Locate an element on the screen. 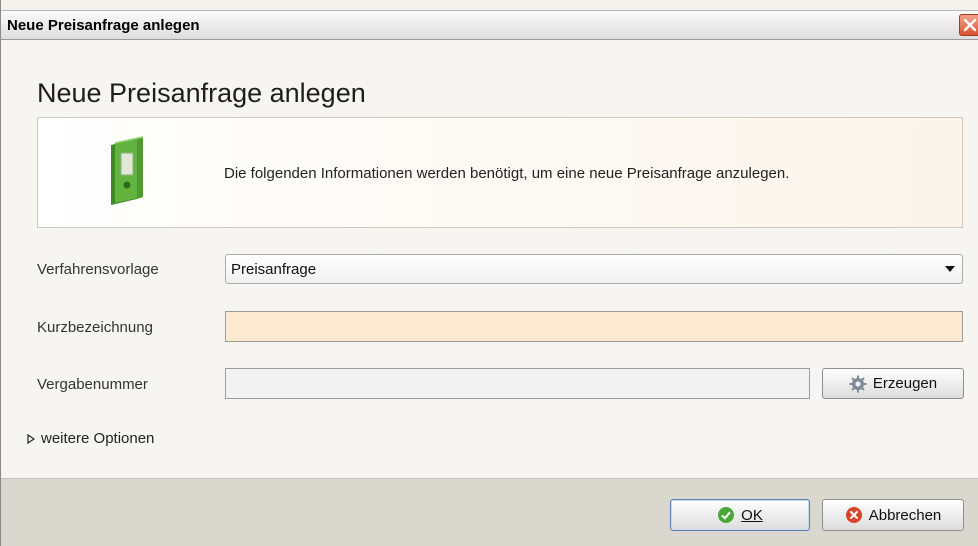 This screenshot has height=546, width=978. gear-icon is located at coordinates (858, 383).